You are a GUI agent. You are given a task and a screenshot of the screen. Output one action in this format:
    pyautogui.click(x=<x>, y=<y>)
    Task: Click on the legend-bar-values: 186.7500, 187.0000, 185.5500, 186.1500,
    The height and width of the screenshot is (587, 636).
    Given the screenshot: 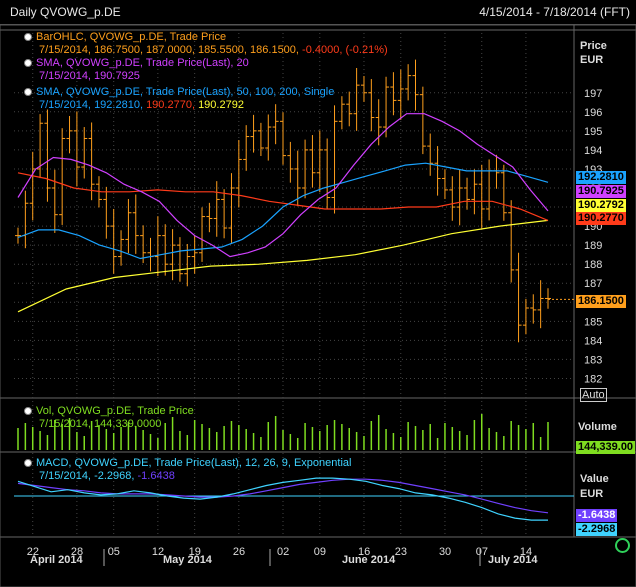 What is the action you would take?
    pyautogui.click(x=196, y=50)
    